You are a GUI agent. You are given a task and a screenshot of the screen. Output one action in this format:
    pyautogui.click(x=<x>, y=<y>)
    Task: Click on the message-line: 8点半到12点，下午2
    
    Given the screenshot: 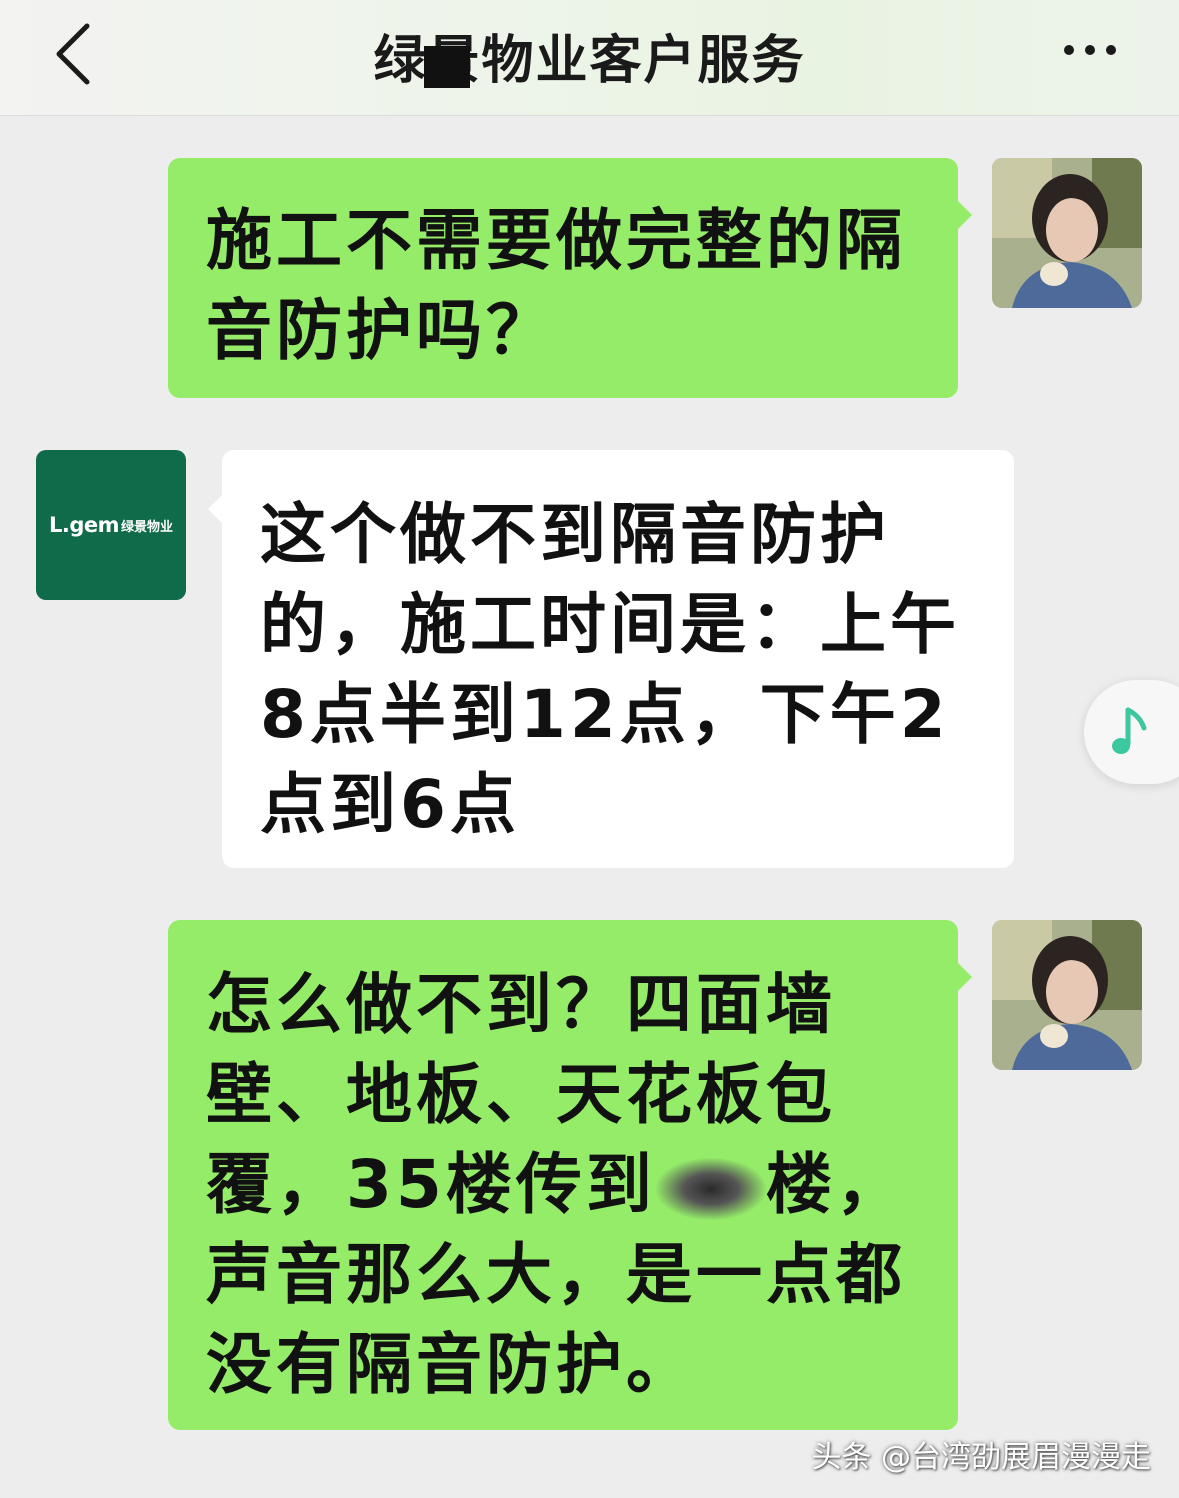 What is the action you would take?
    pyautogui.click(x=605, y=714)
    